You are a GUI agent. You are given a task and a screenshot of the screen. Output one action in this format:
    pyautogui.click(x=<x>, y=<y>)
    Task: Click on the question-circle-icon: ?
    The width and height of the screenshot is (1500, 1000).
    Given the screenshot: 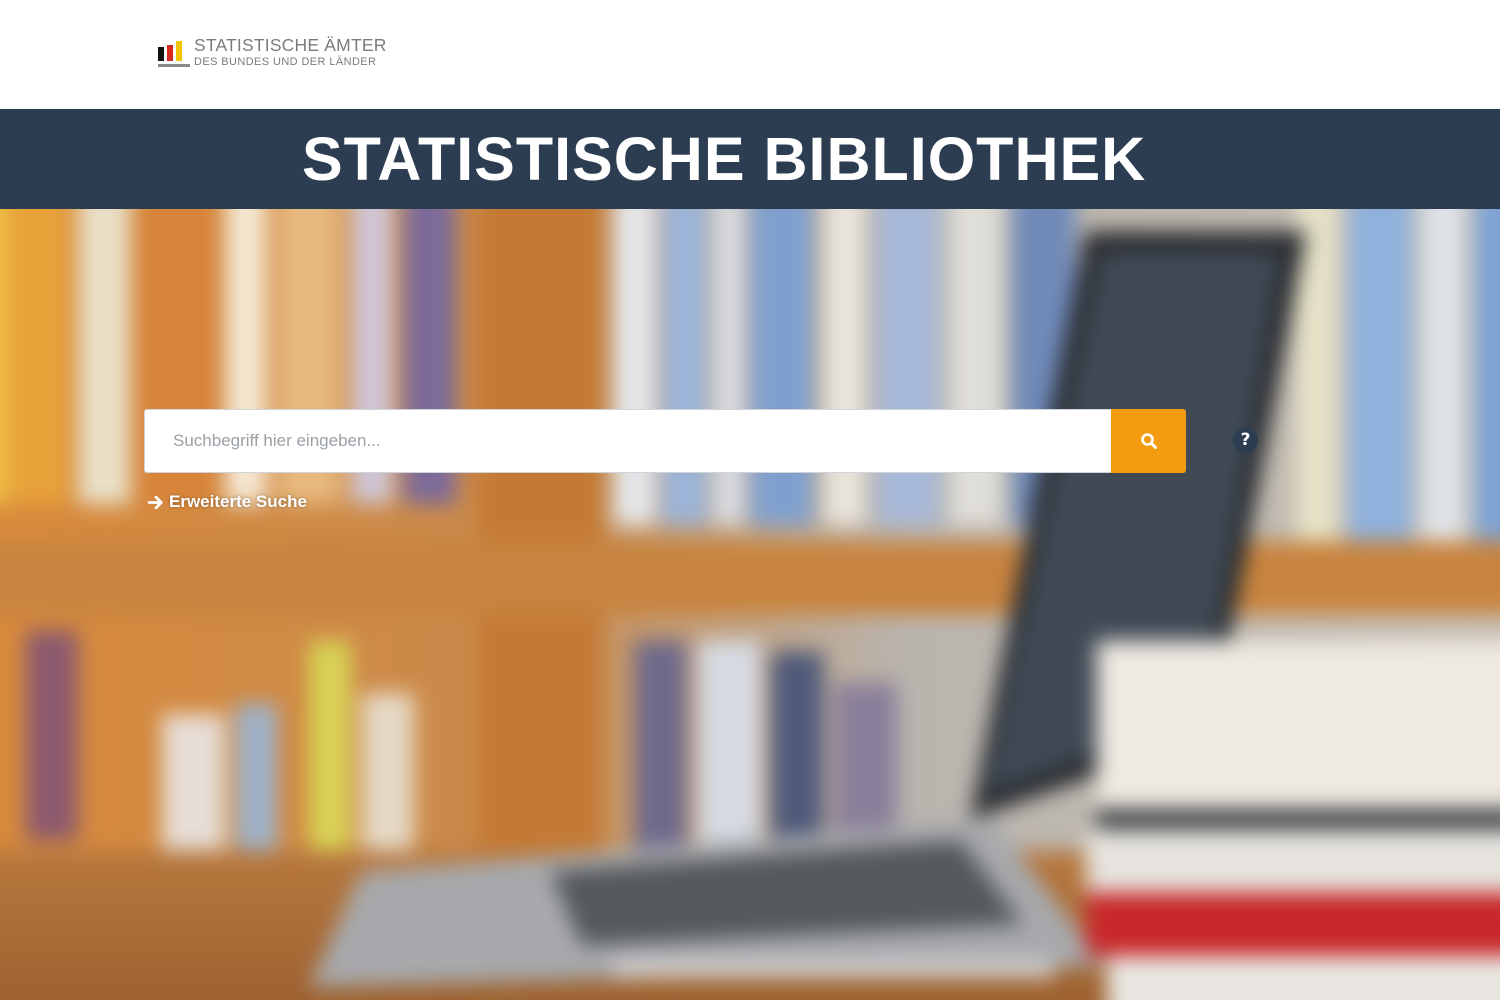 What is the action you would take?
    pyautogui.click(x=1245, y=440)
    